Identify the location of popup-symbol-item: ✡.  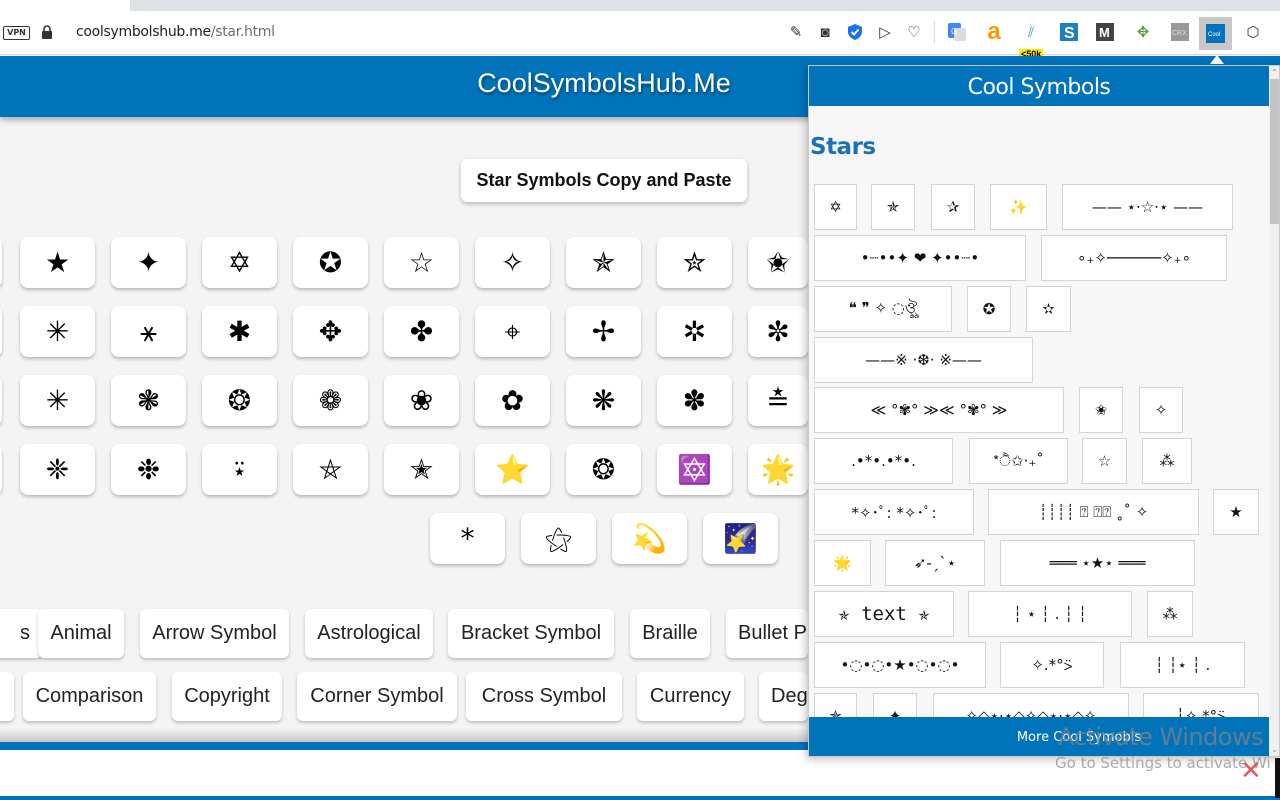
(835, 207).